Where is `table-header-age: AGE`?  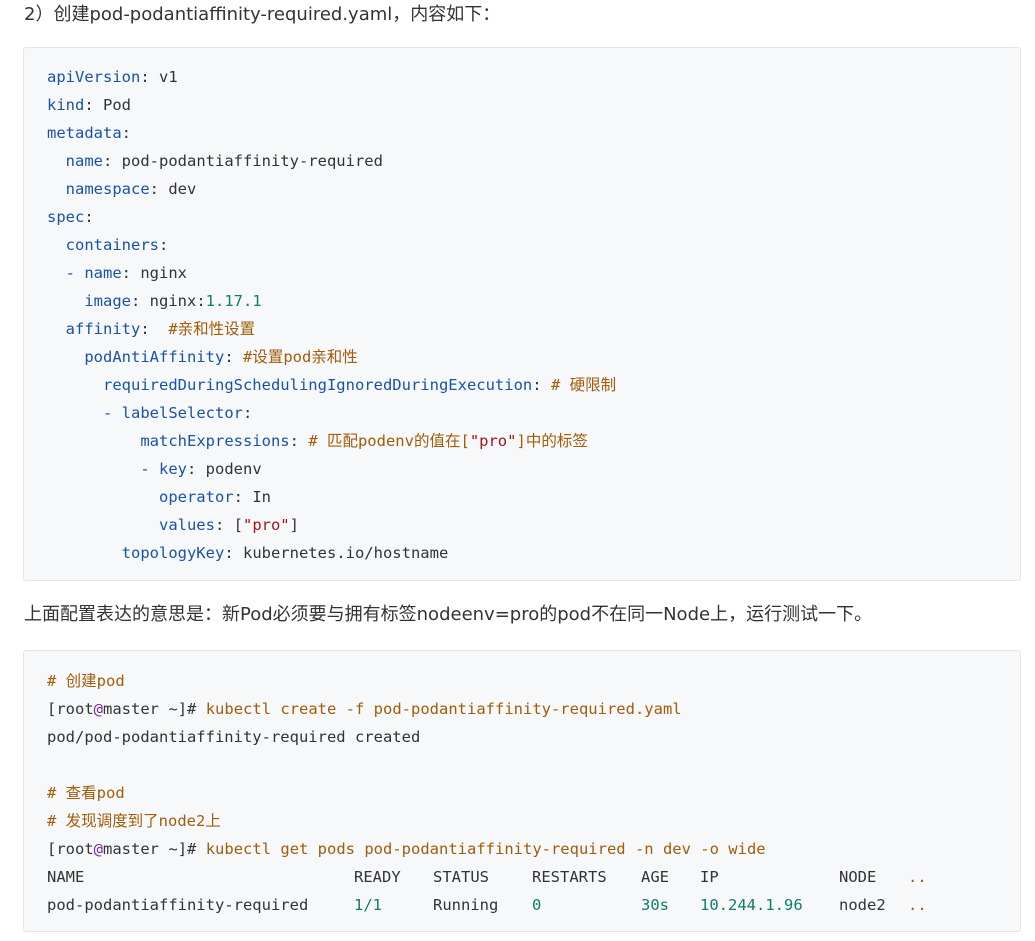 table-header-age: AGE is located at coordinates (655, 877).